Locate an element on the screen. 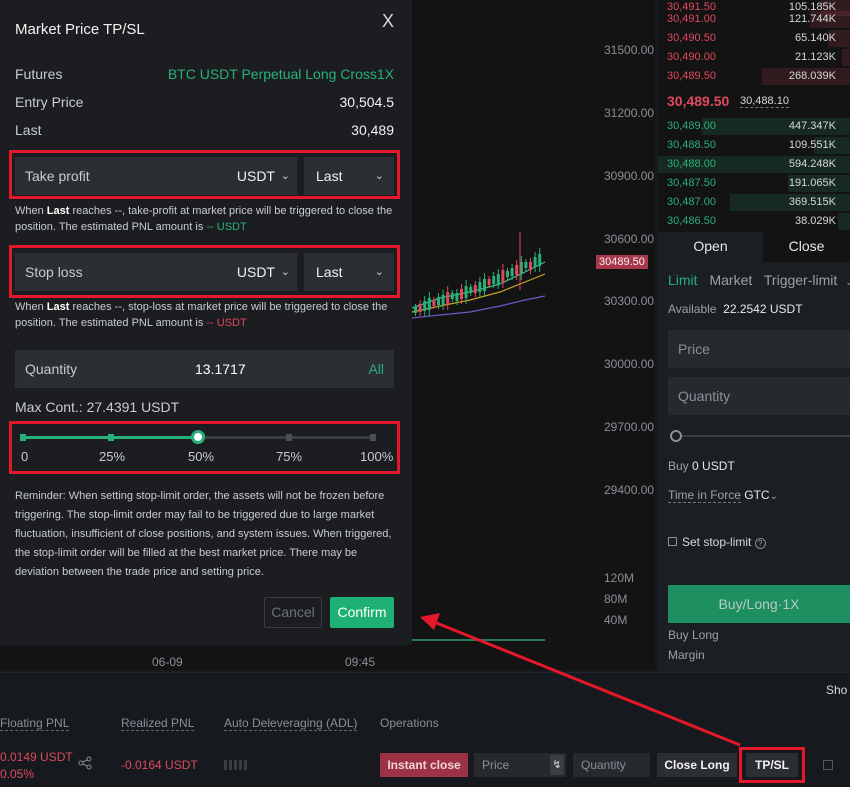 This screenshot has width=850, height=787. order-book-ask-row: 30,489.50 268.039K is located at coordinates (754, 76).